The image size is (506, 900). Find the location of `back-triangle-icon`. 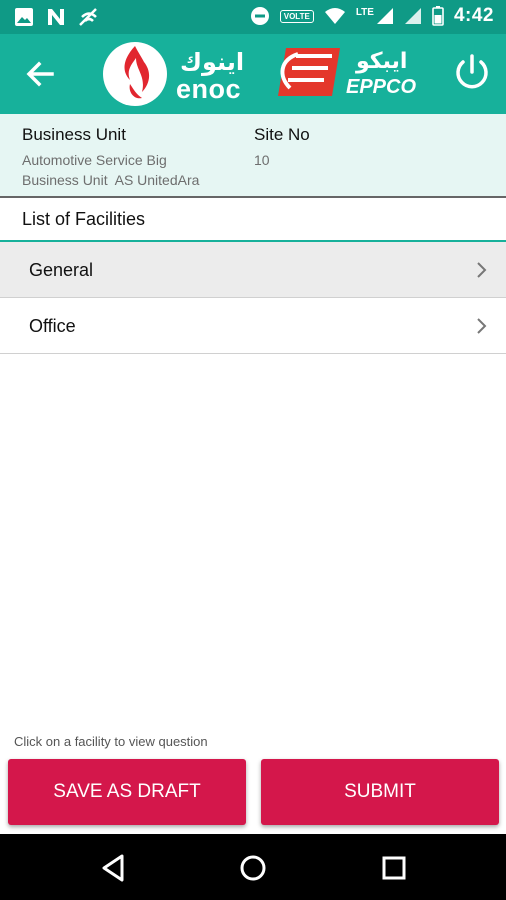

back-triangle-icon is located at coordinates (114, 868).